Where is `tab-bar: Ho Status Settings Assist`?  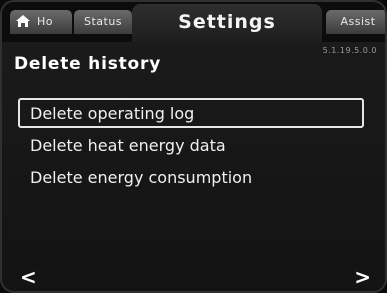 tab-bar: Ho Status Settings Assist is located at coordinates (193, 22).